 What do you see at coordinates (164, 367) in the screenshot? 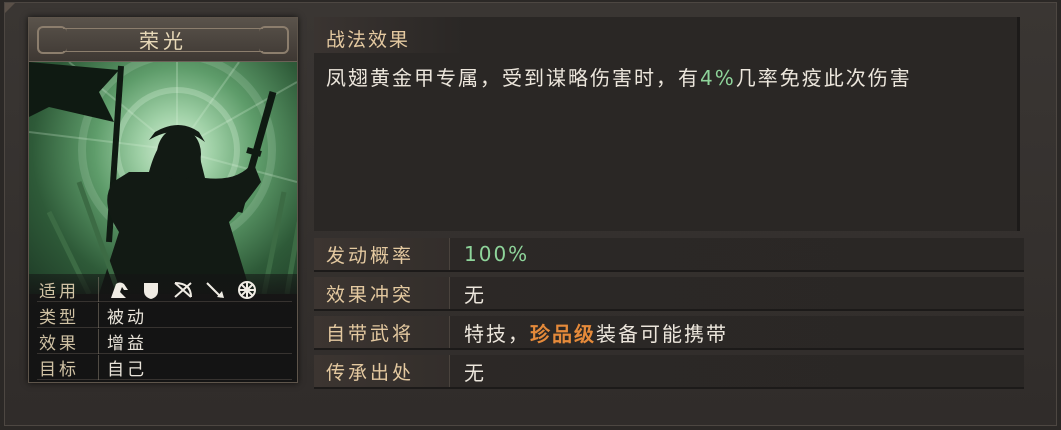
I see `stat-row-target: 目标 自己` at bounding box center [164, 367].